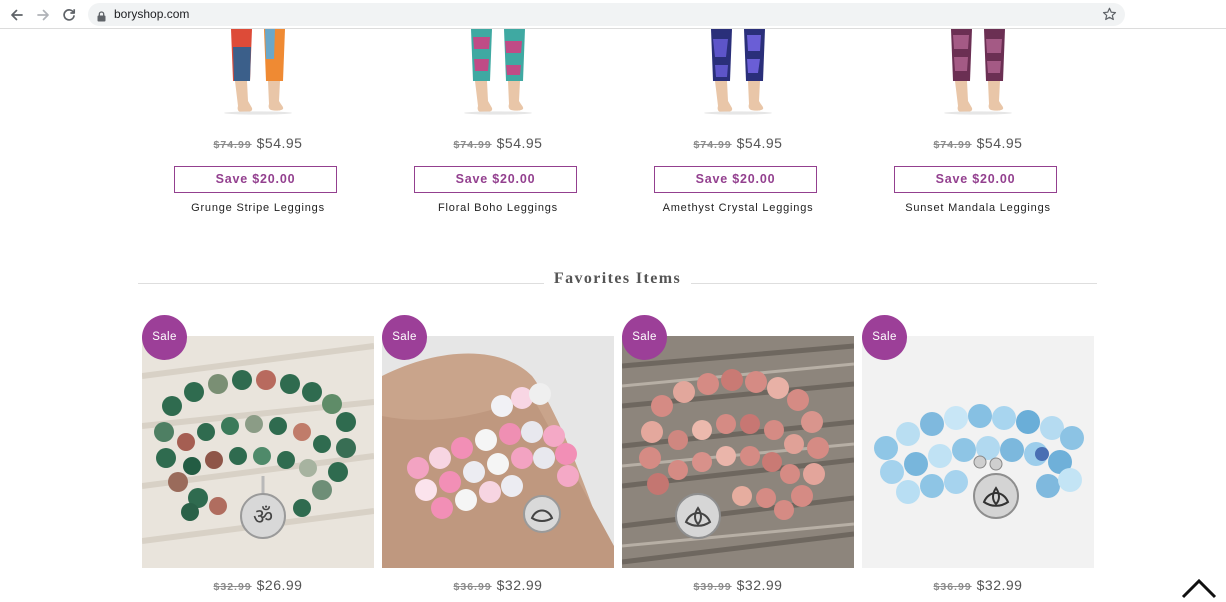 The height and width of the screenshot is (602, 1226). Describe the element at coordinates (1109, 17) in the screenshot. I see `star-icon` at that location.